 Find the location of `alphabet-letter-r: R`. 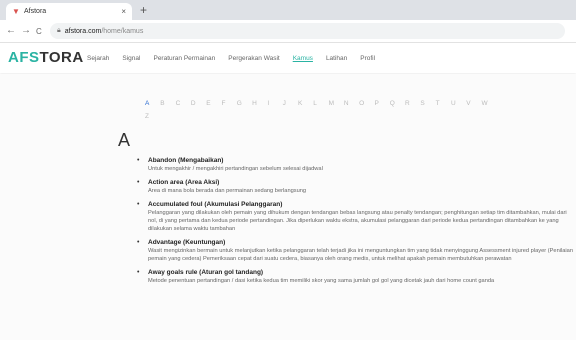

alphabet-letter-r: R is located at coordinates (412, 103).